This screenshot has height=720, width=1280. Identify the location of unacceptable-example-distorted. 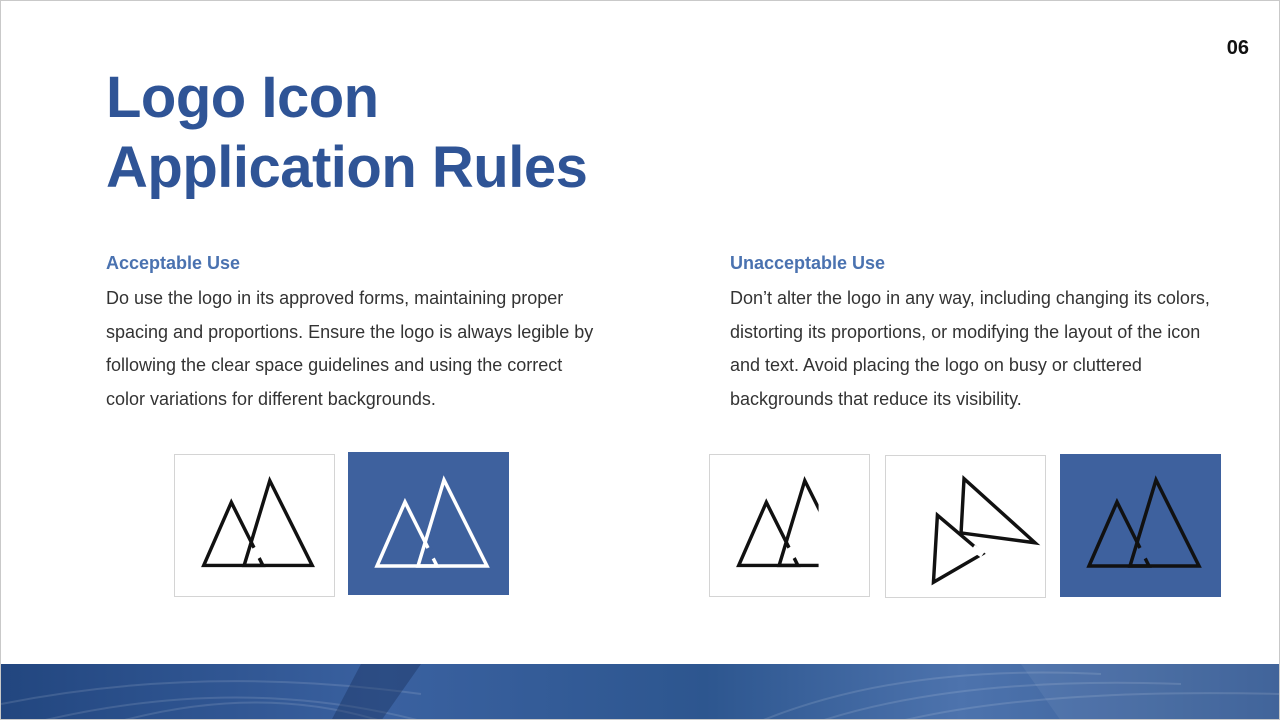
(965, 526).